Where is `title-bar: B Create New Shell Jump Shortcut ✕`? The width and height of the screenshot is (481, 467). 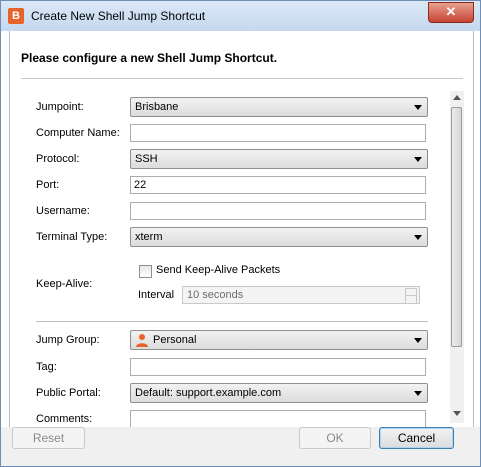 title-bar: B Create New Shell Jump Shortcut ✕ is located at coordinates (240, 16).